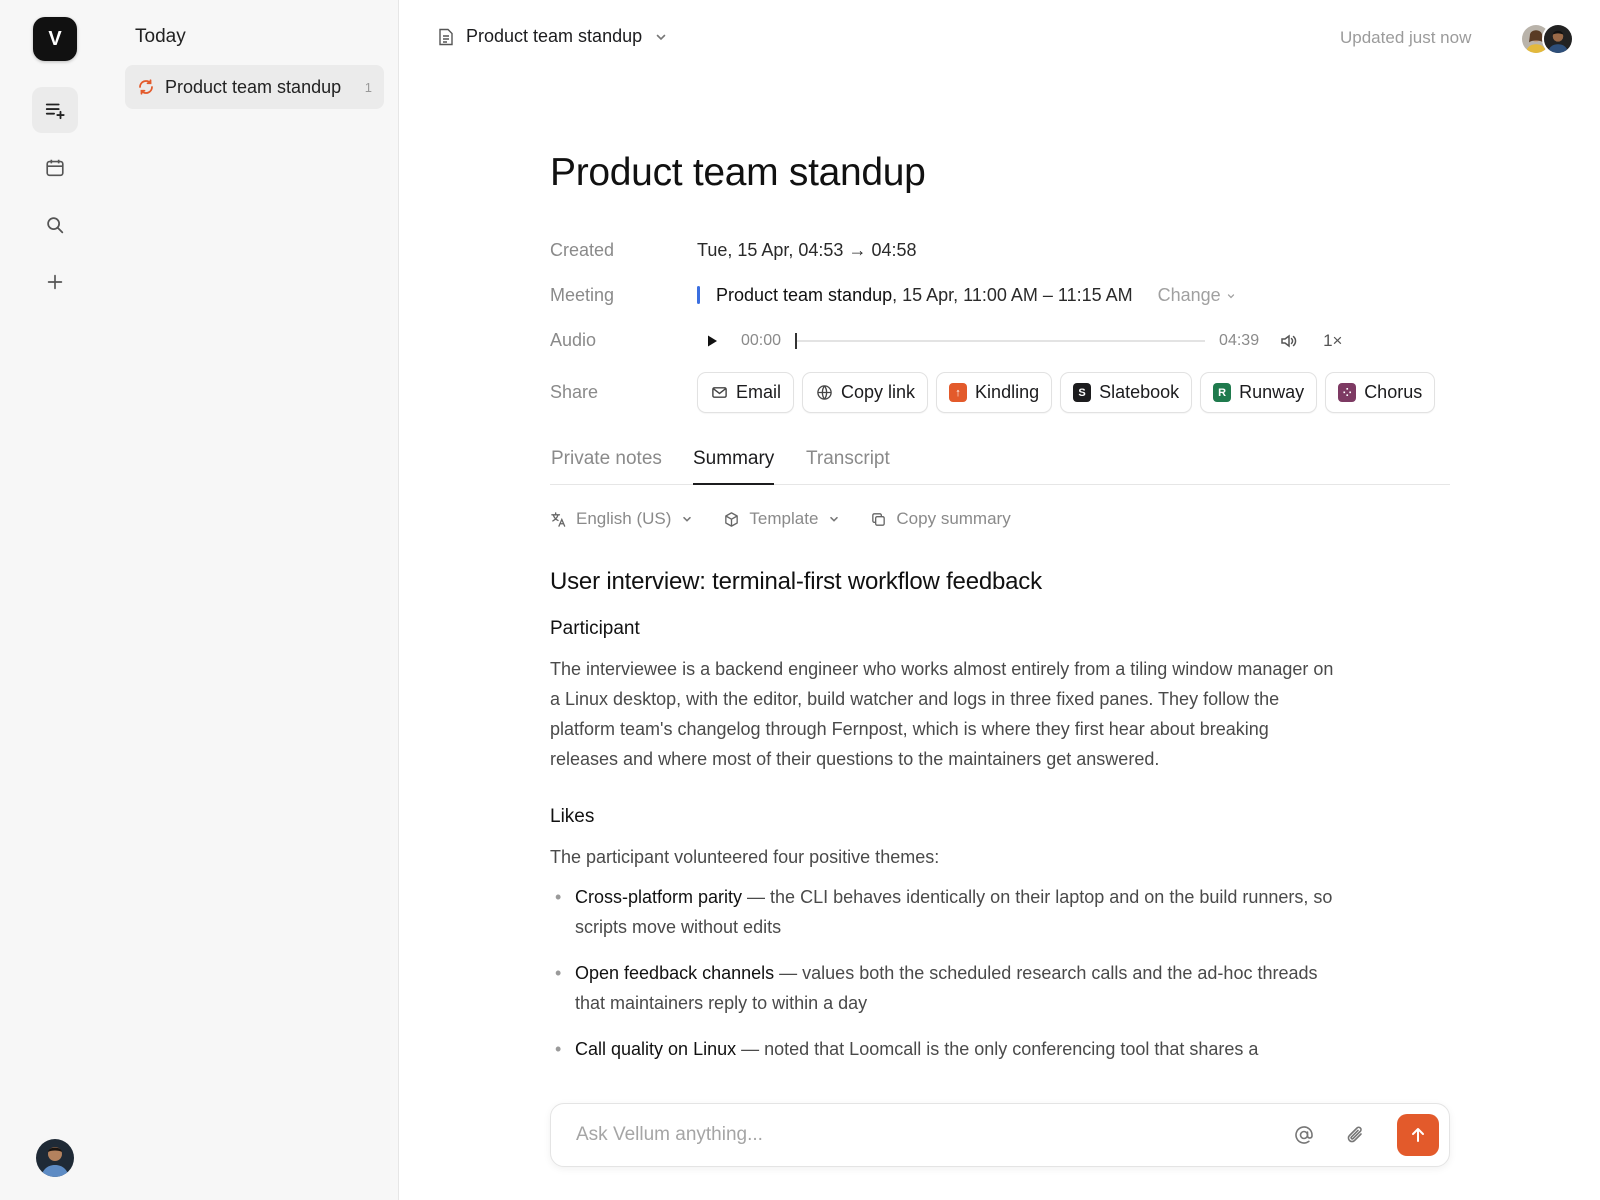 Image resolution: width=1600 pixels, height=1200 pixels. Describe the element at coordinates (606, 466) in the screenshot. I see `tab-private-notes: Private notes` at that location.